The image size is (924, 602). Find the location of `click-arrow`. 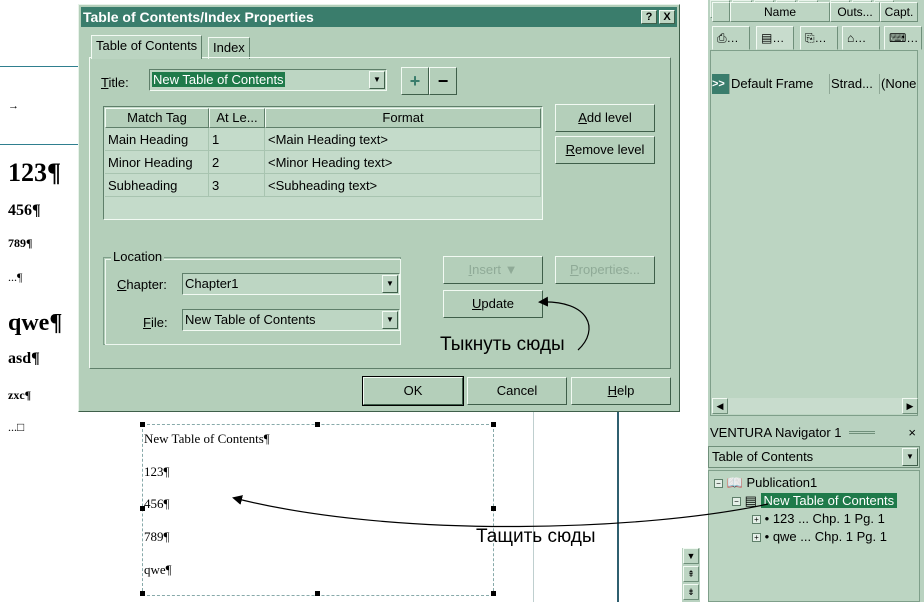

click-arrow is located at coordinates (564, 323).